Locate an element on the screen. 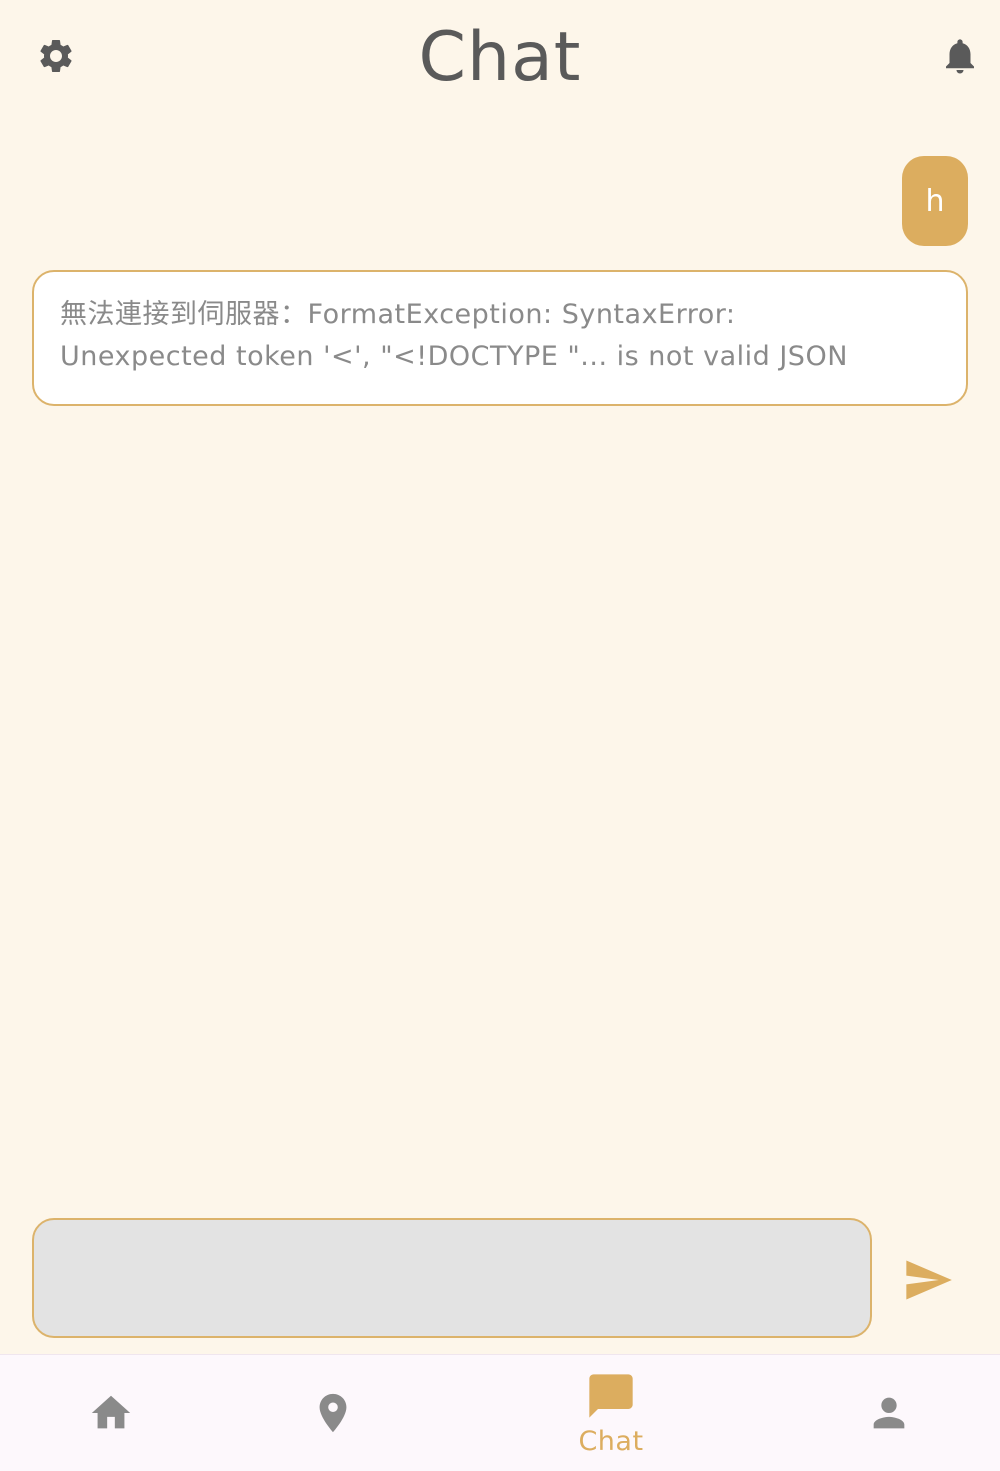 The height and width of the screenshot is (1471, 1000). page-title: Chat is located at coordinates (500, 57).